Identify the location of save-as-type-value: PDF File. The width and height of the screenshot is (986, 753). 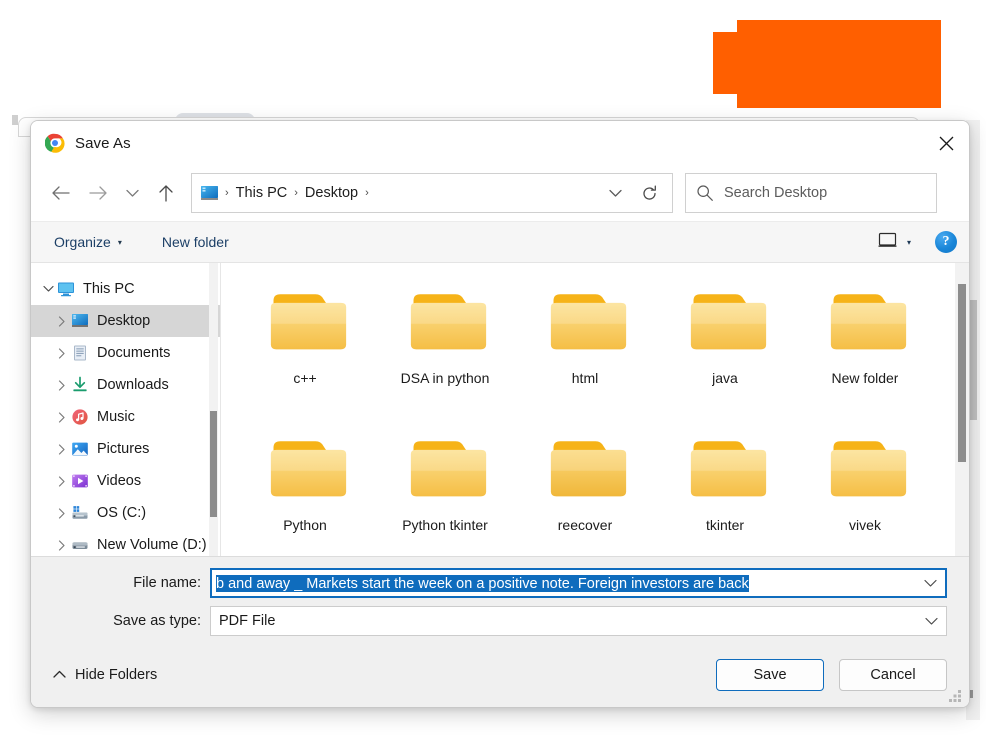
(247, 621).